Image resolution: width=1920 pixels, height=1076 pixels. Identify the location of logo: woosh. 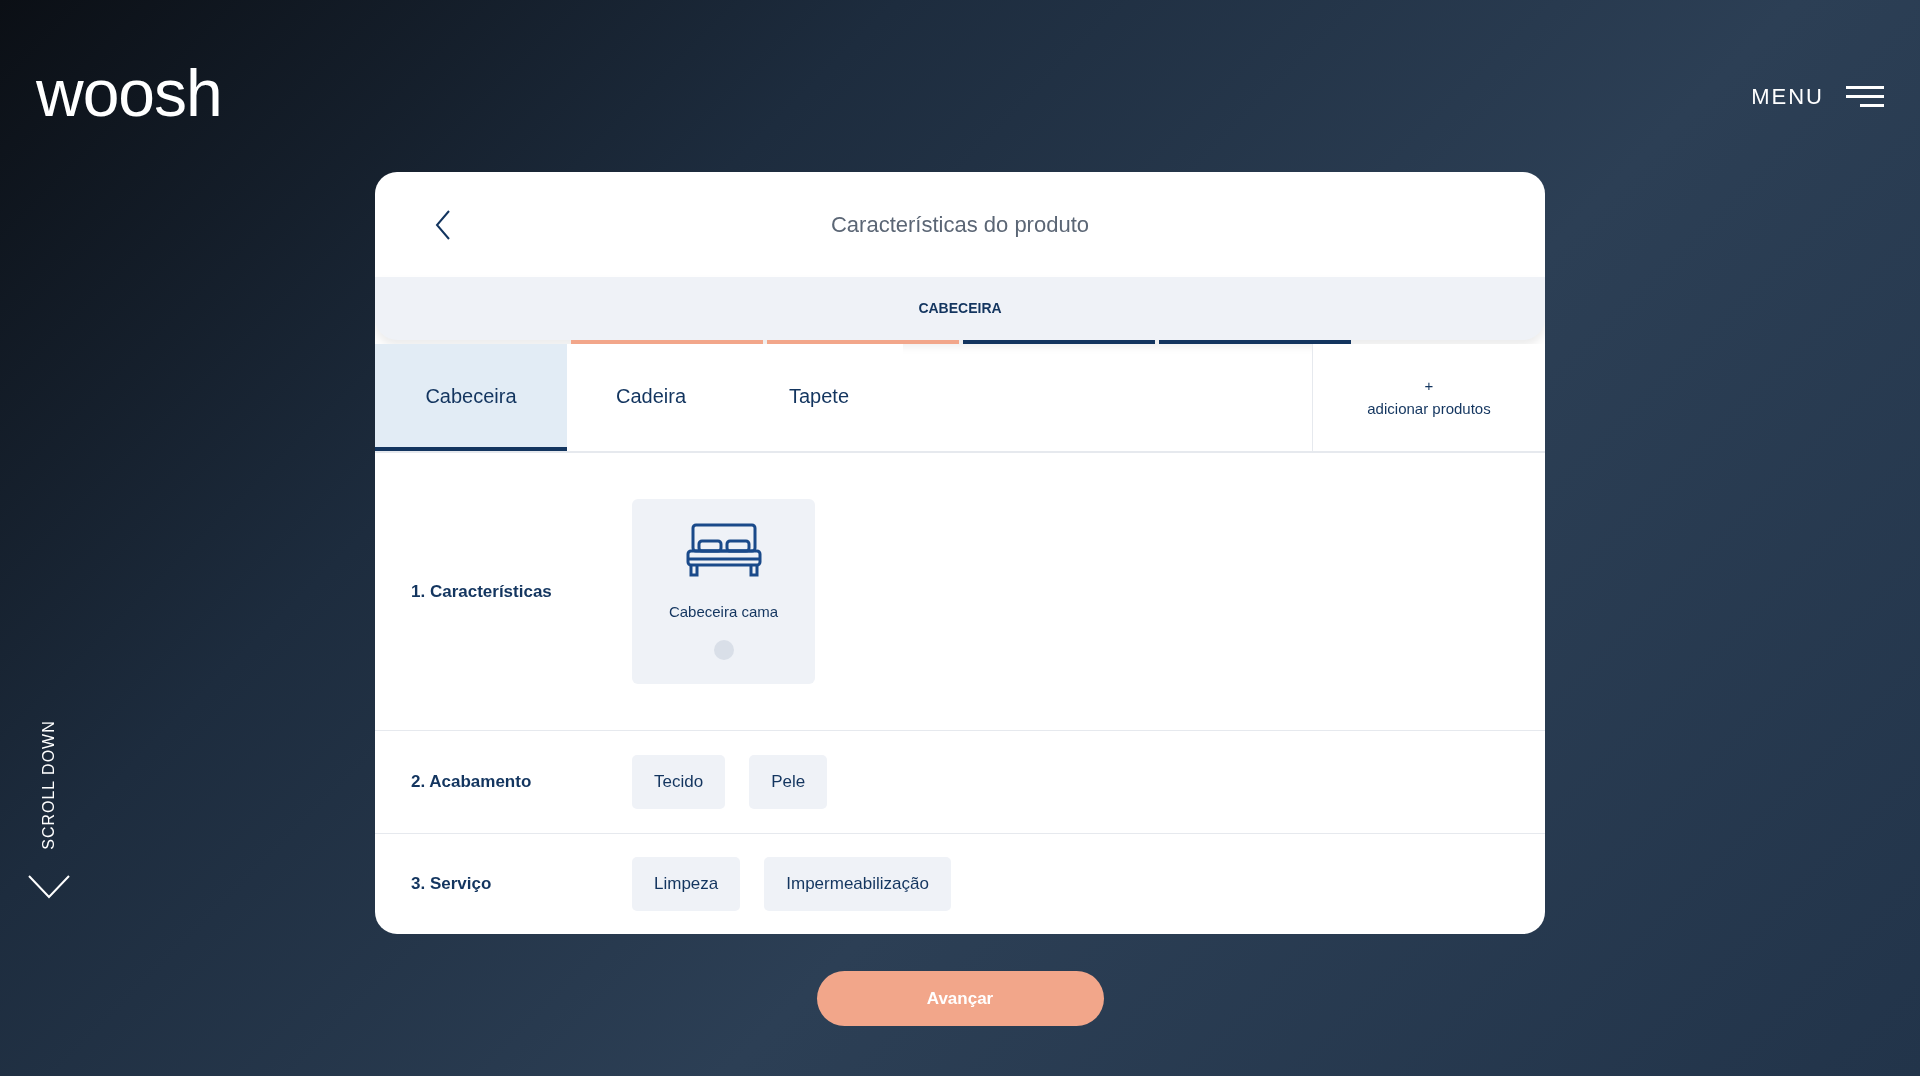
(129, 93).